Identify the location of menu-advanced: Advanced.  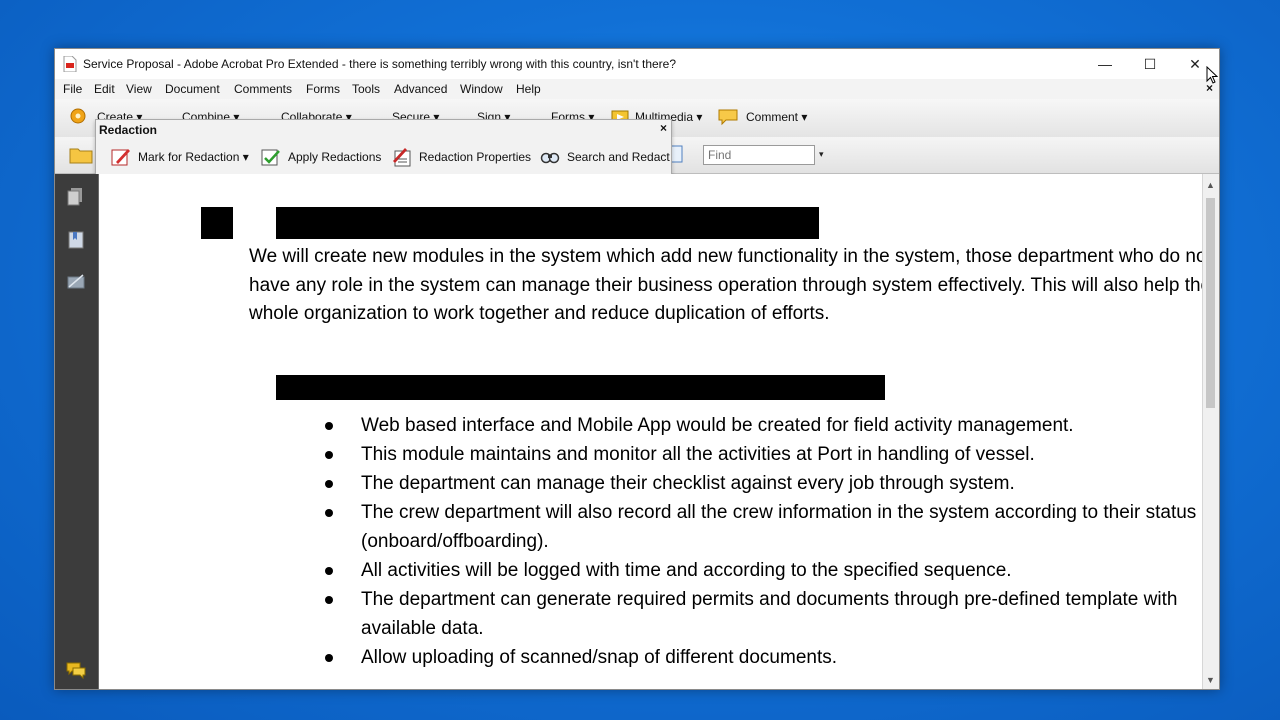
(420, 89).